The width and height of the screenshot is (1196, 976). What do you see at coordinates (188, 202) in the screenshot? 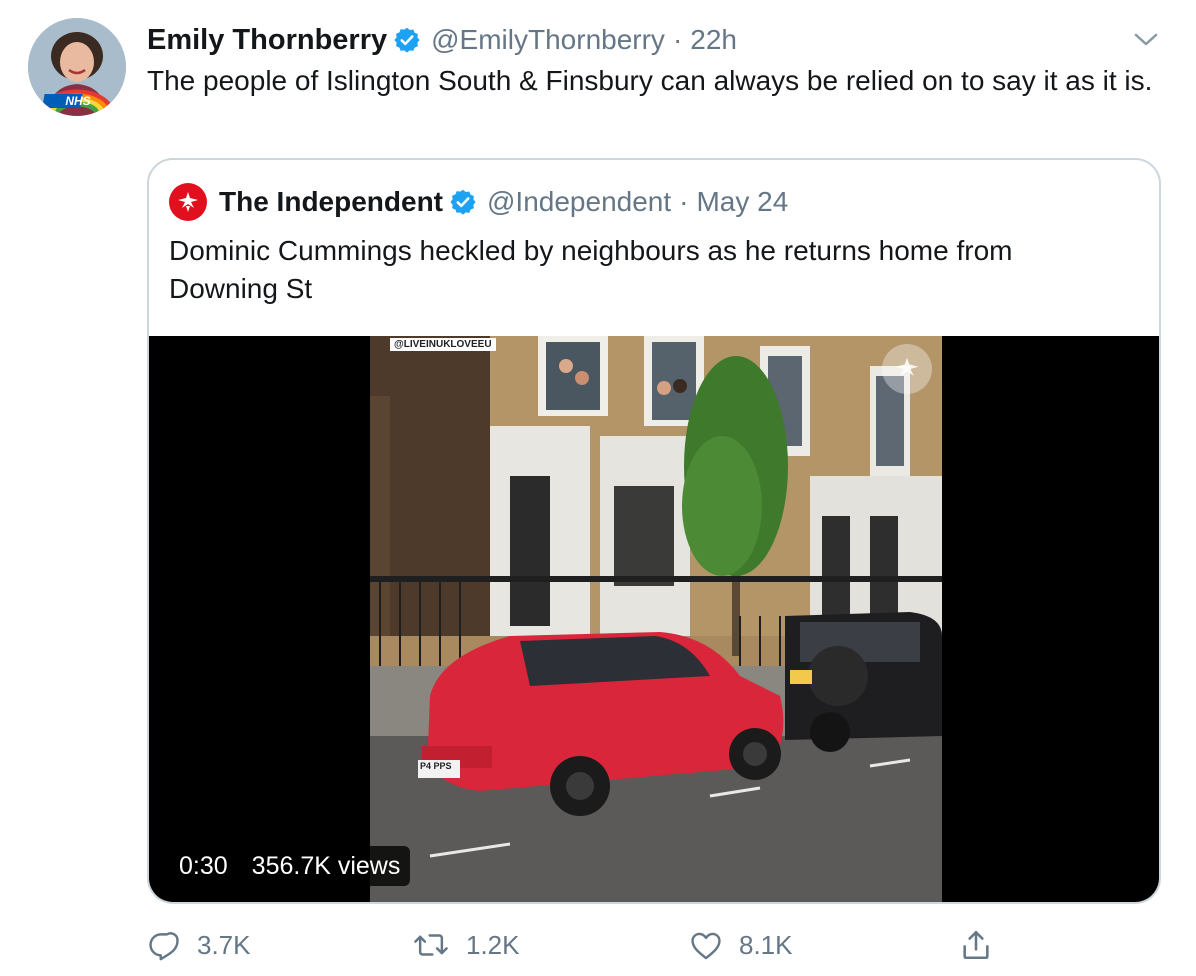
I see `independent-eagle-icon` at bounding box center [188, 202].